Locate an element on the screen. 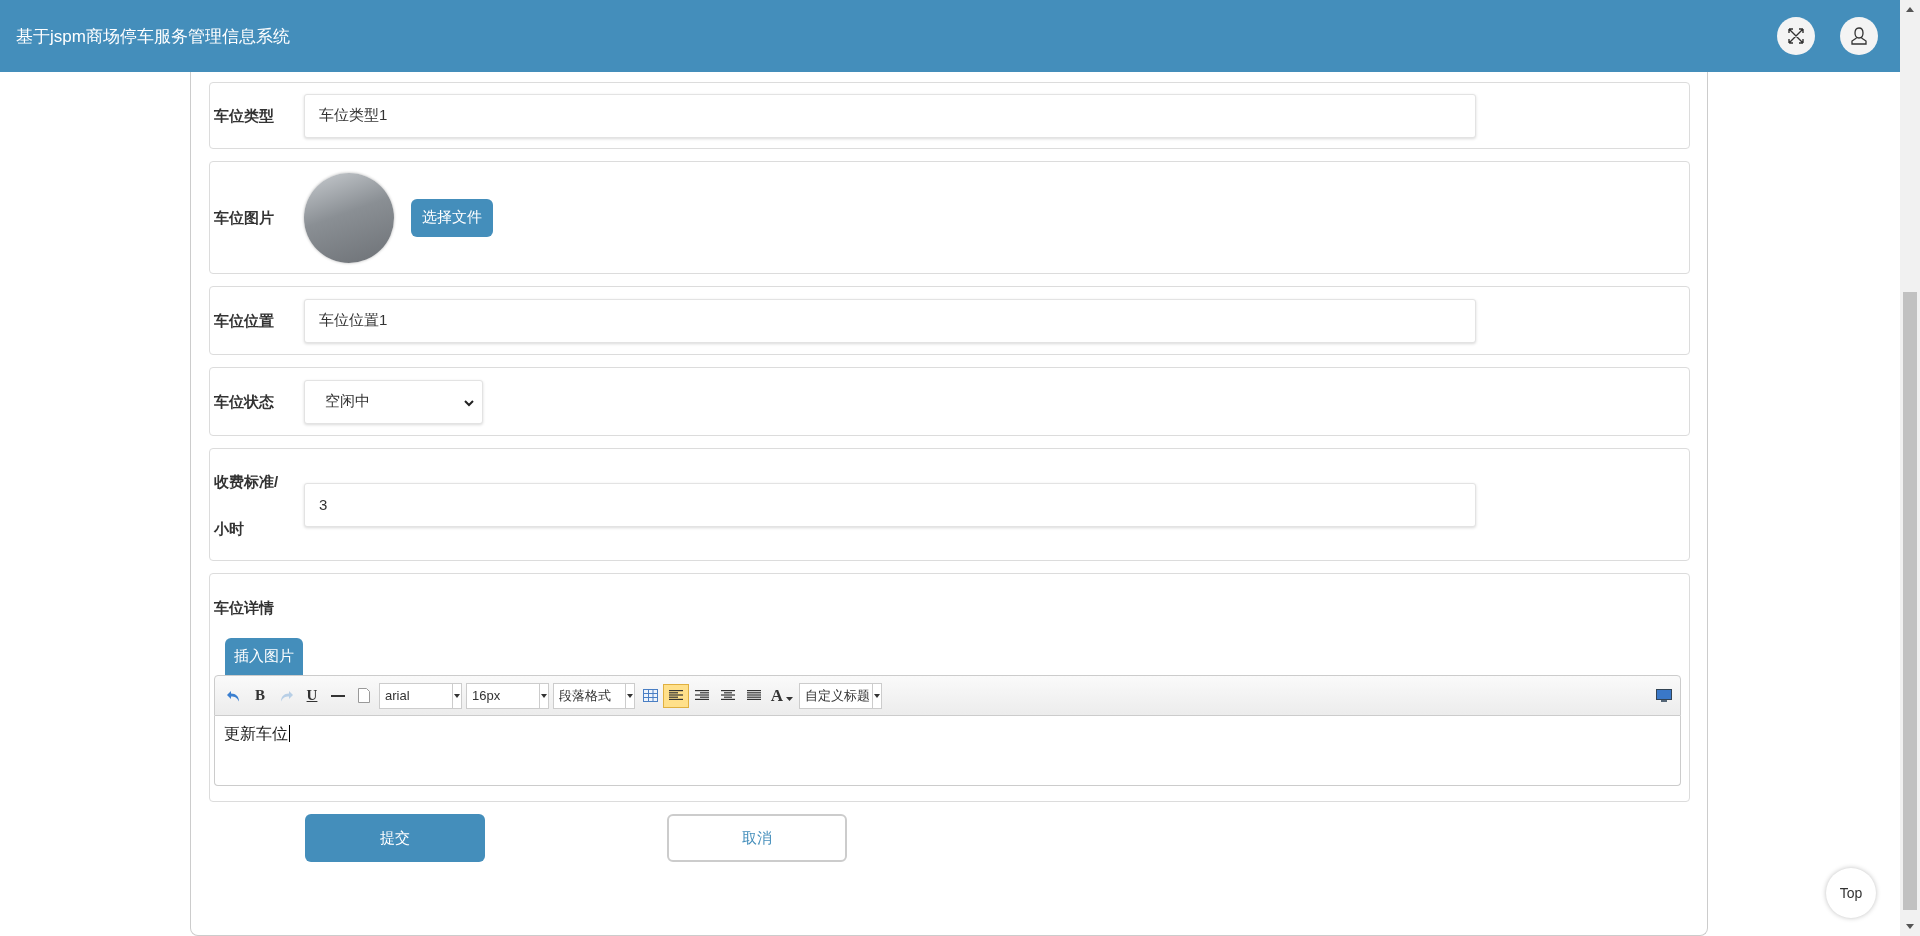 This screenshot has height=936, width=1920. submit-button: 提交 is located at coordinates (395, 838).